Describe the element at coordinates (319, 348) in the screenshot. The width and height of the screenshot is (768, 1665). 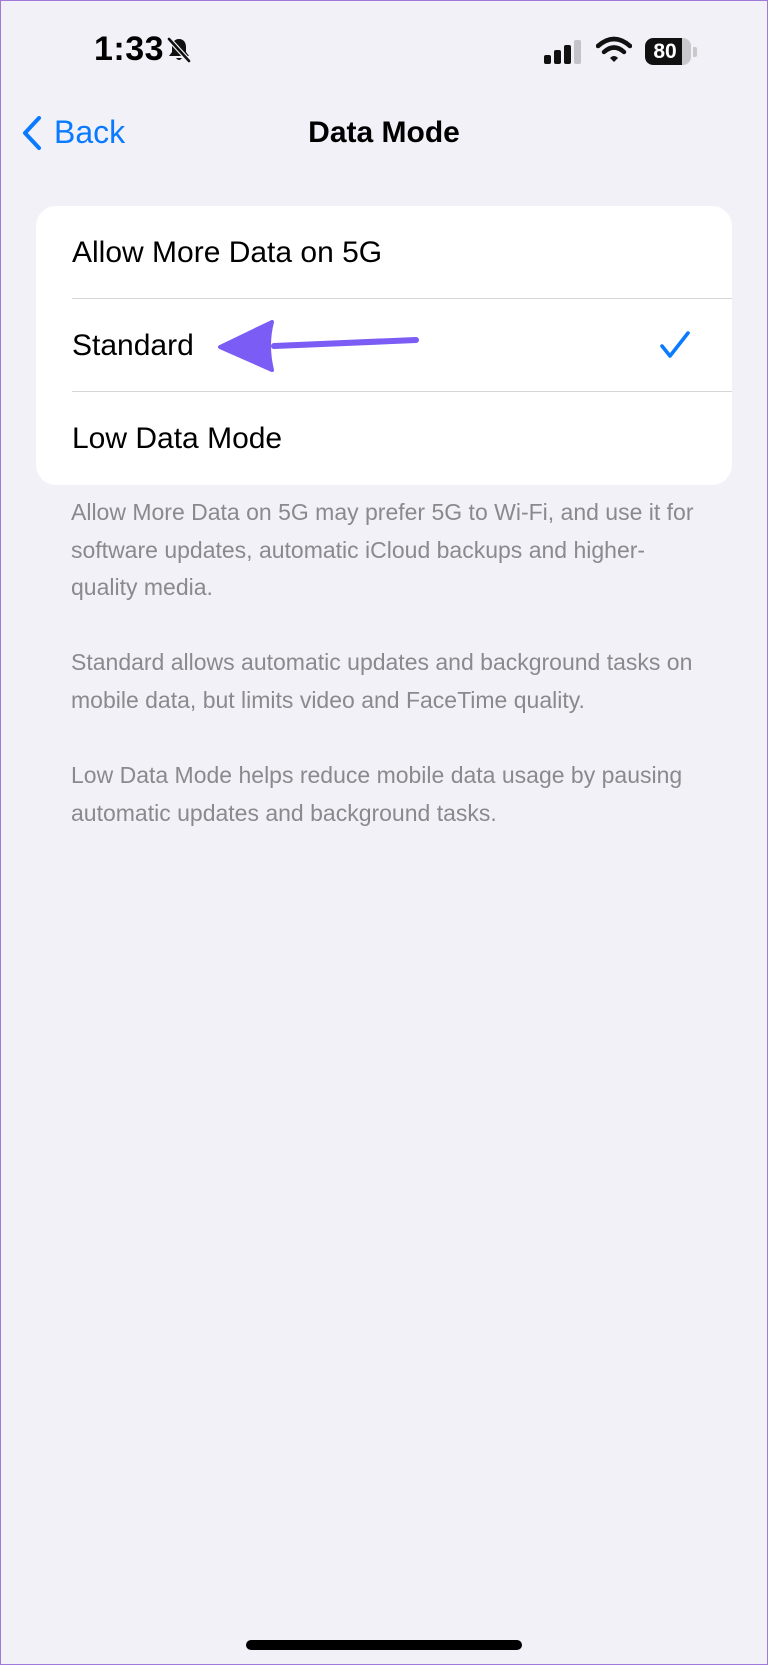
I see `annotation-arrow-icon` at that location.